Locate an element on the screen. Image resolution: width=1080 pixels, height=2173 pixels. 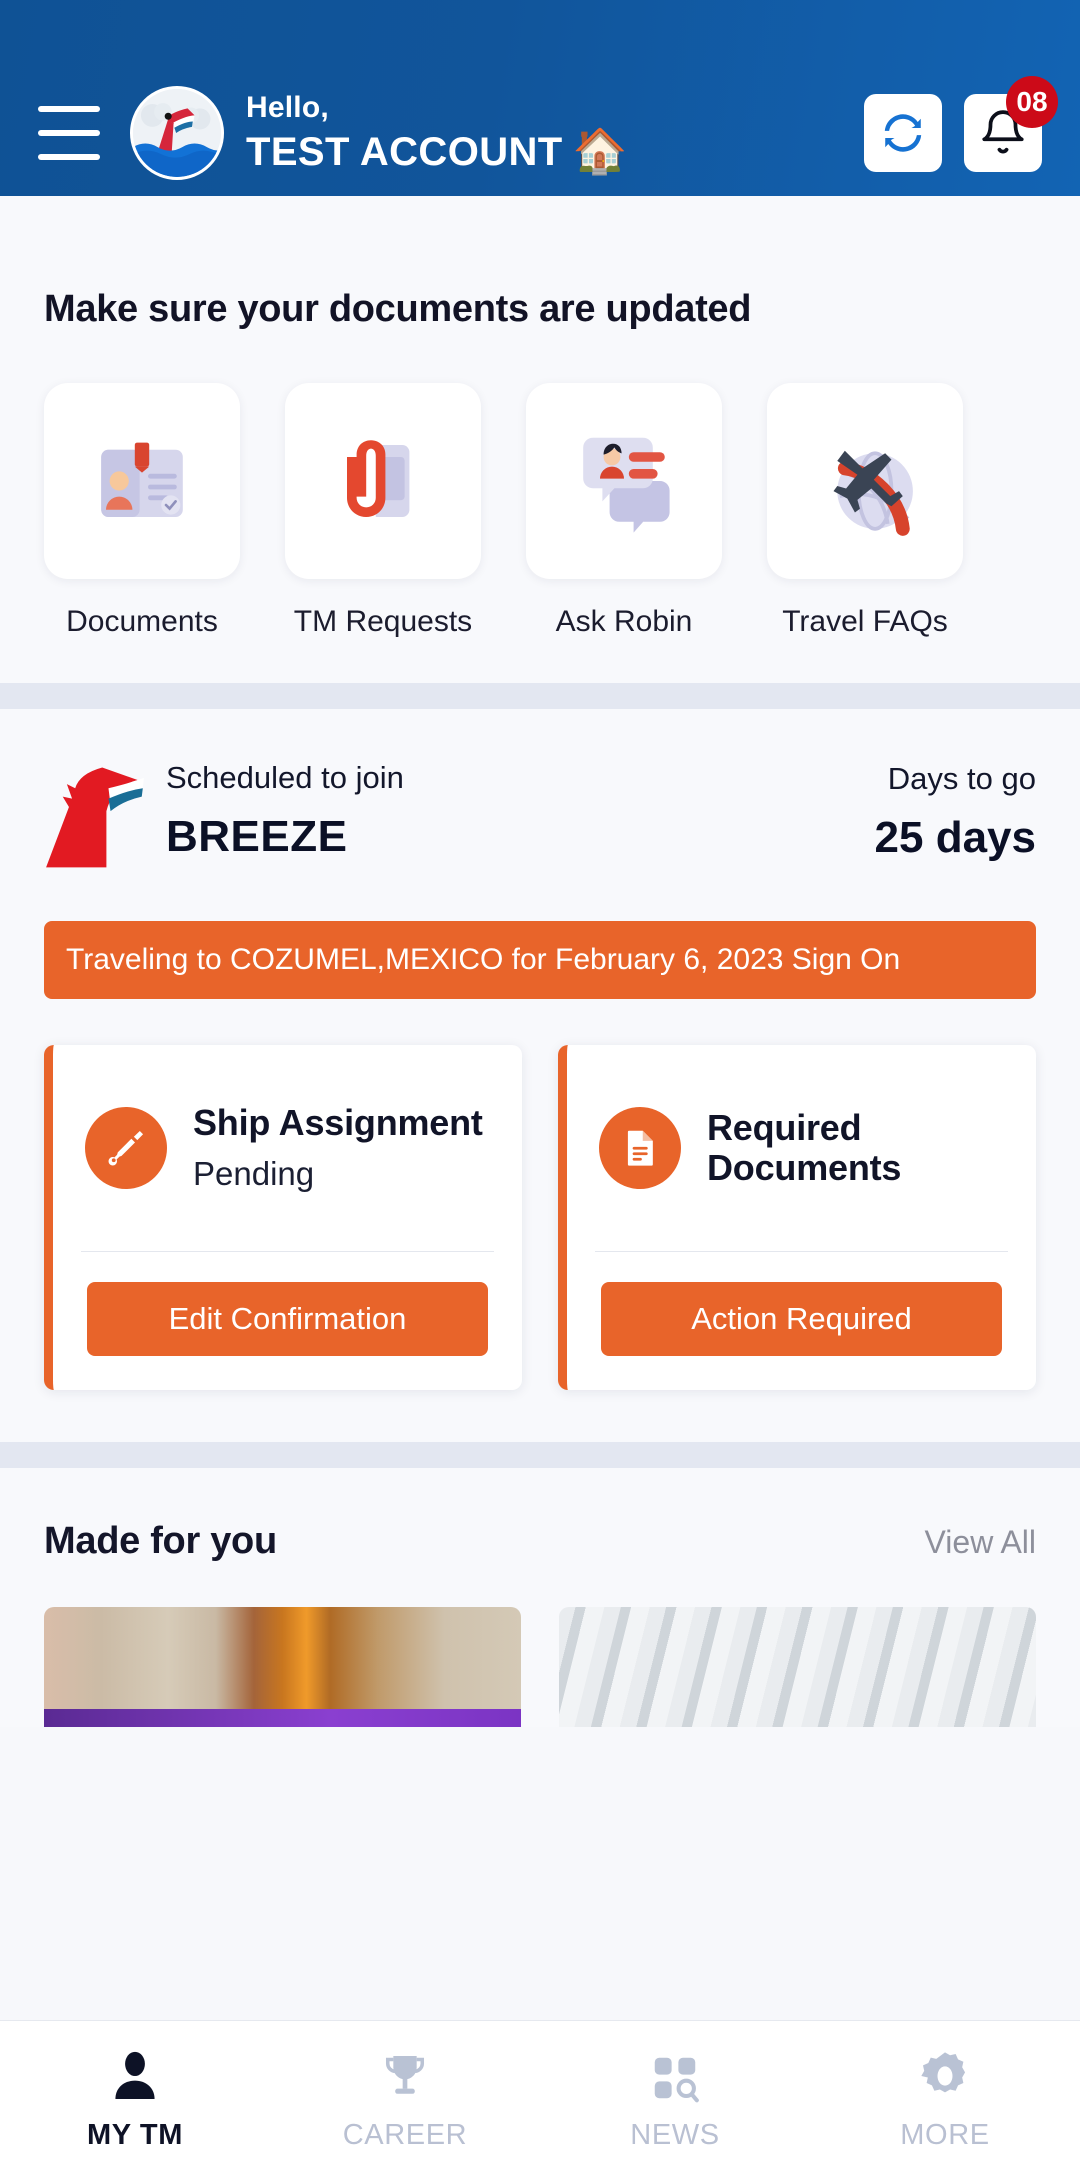
account-name-row: TEST ACCOUNT 🏠 is located at coordinates (555, 152).